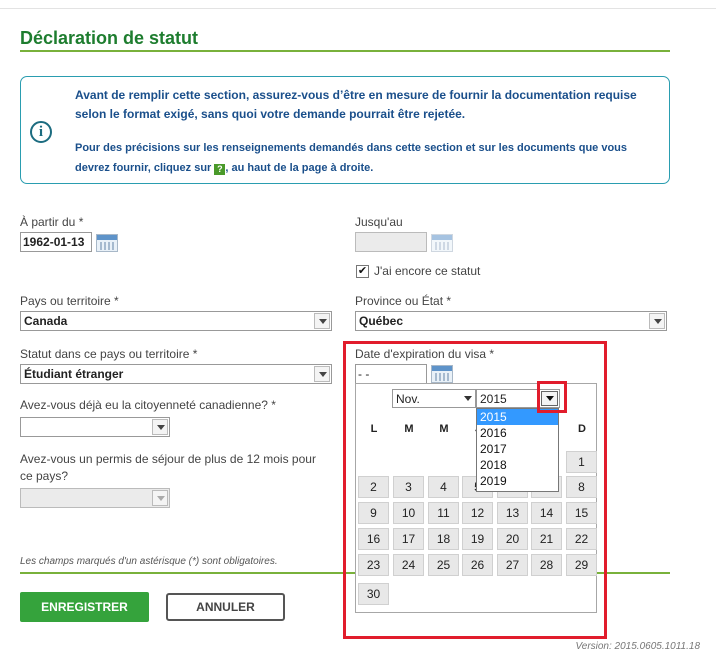  What do you see at coordinates (107, 243) in the screenshot?
I see `from-calendar-icon` at bounding box center [107, 243].